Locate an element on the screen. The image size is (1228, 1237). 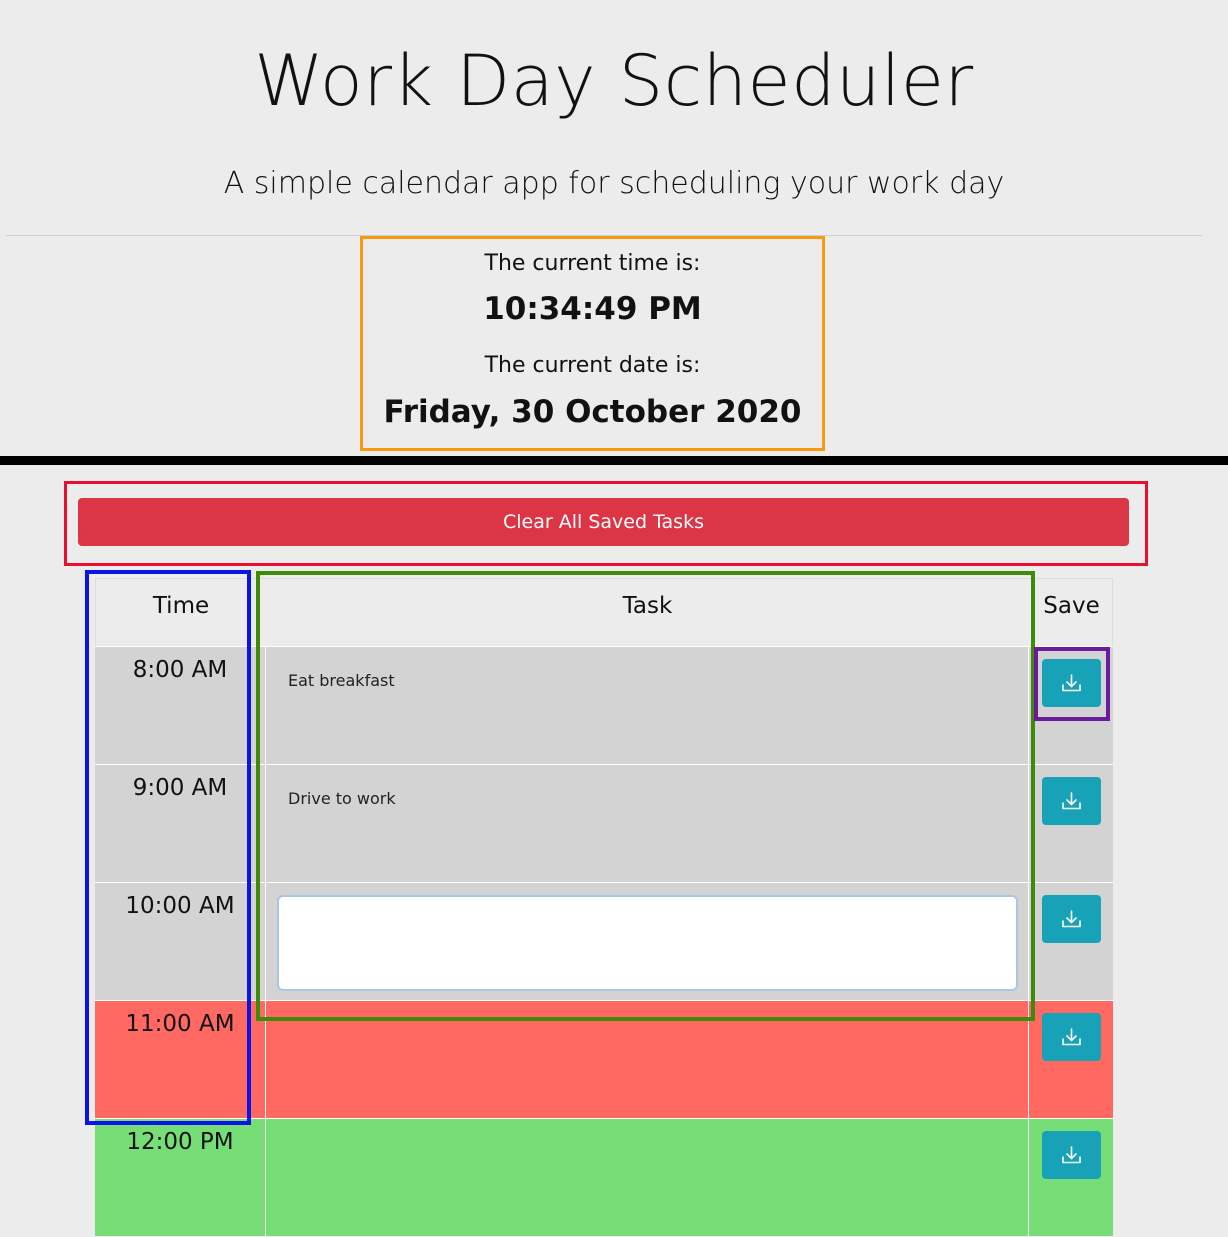
current-time-label: The current time is: is located at coordinates (592, 263).